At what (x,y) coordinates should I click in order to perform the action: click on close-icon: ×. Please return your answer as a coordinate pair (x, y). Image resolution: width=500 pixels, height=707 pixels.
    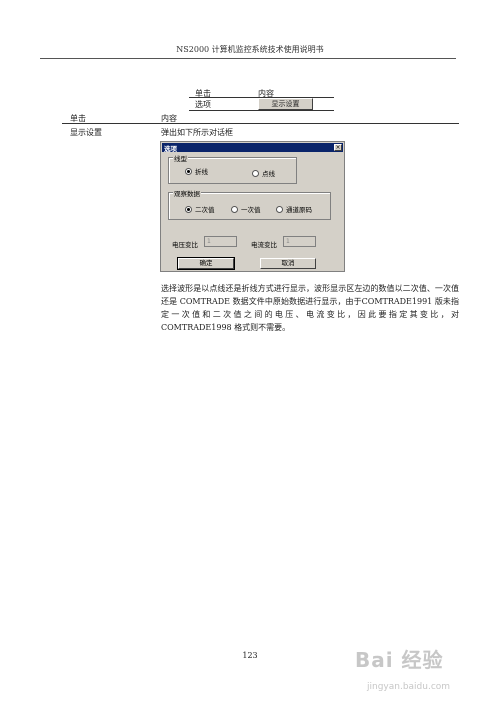
    Looking at the image, I should click on (338, 147).